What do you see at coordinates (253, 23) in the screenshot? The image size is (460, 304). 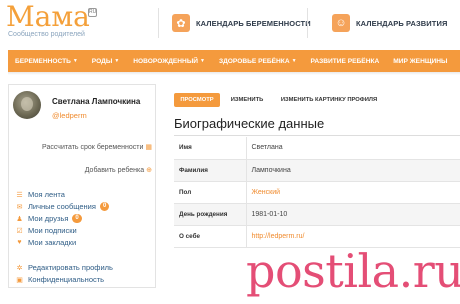 I see `pregnancy-calendar-label: КАЛЕНДАРЬ БЕРЕМЕННОСТИ` at bounding box center [253, 23].